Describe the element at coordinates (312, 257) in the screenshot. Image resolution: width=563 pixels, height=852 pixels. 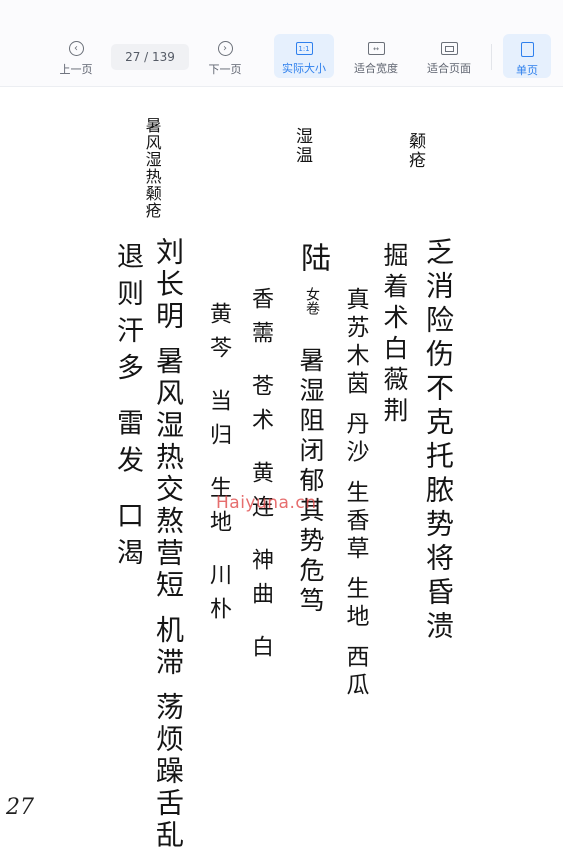
I see `handwritten-column-6: 陆` at that location.